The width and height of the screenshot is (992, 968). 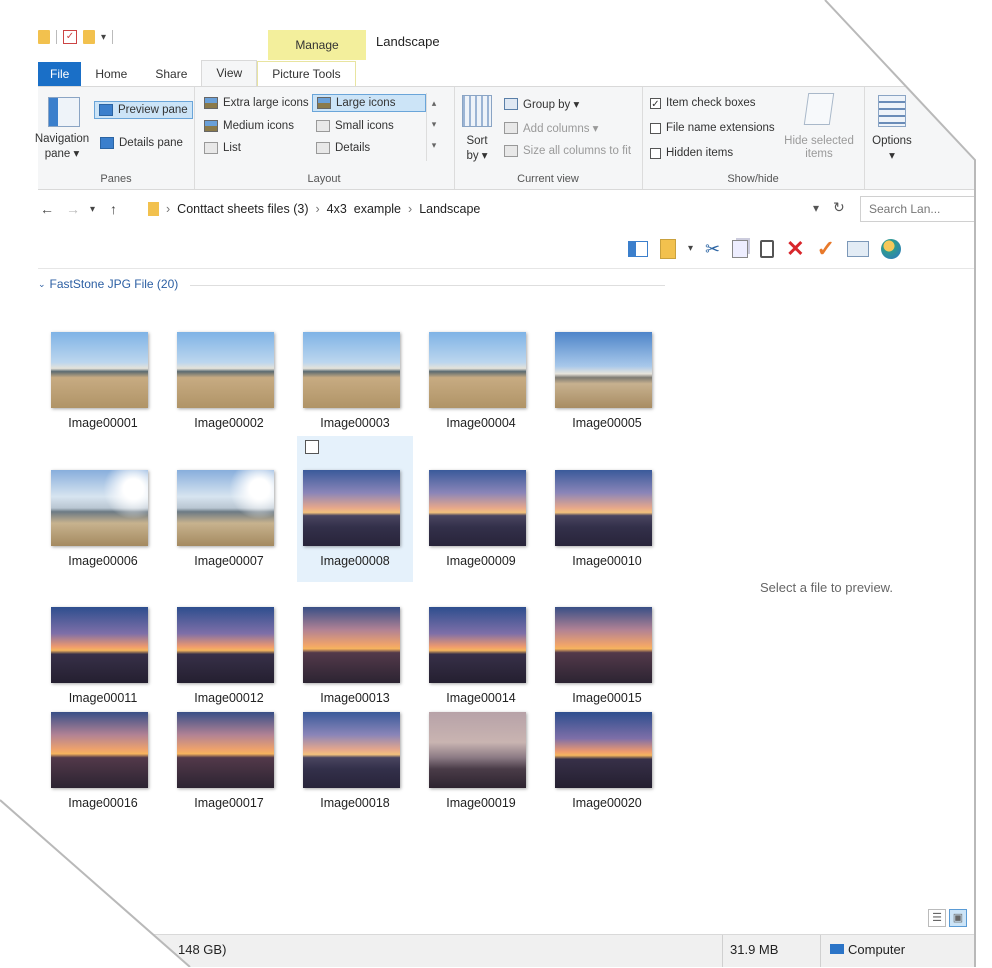 I want to click on large-icons-icon, so click(x=324, y=103).